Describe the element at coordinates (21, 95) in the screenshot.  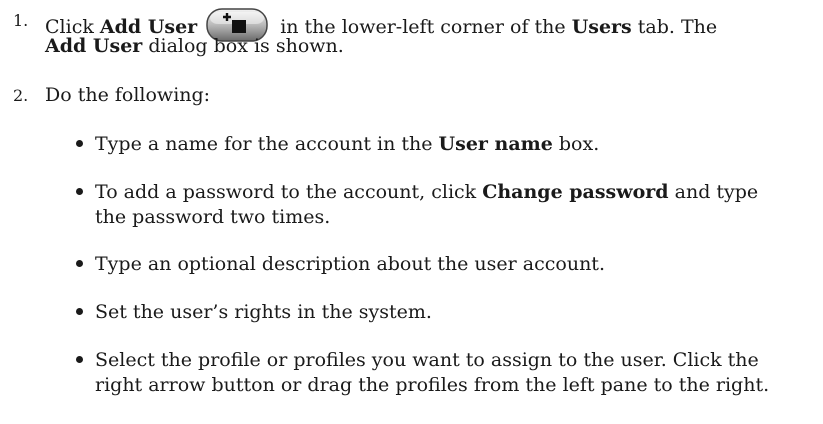
I see `step-number: 2.` at that location.